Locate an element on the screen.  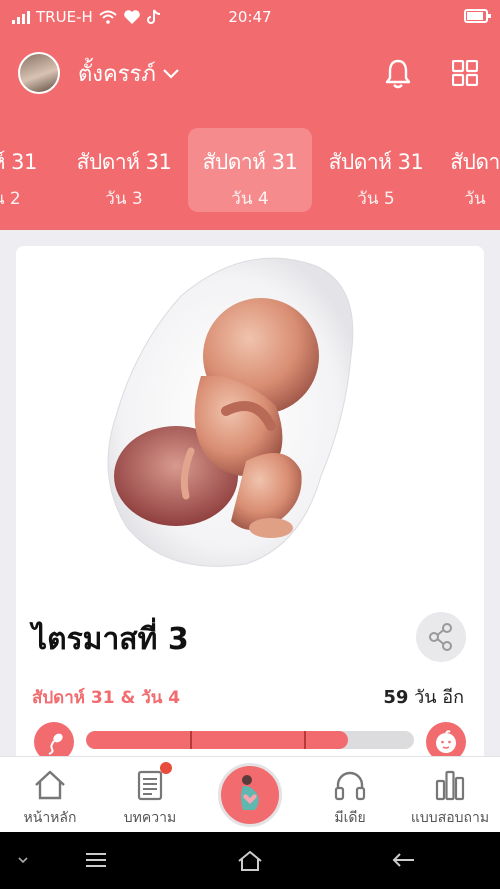
week-day-item-selected: สัปดาห์ 31 วัน 4 is located at coordinates (250, 170).